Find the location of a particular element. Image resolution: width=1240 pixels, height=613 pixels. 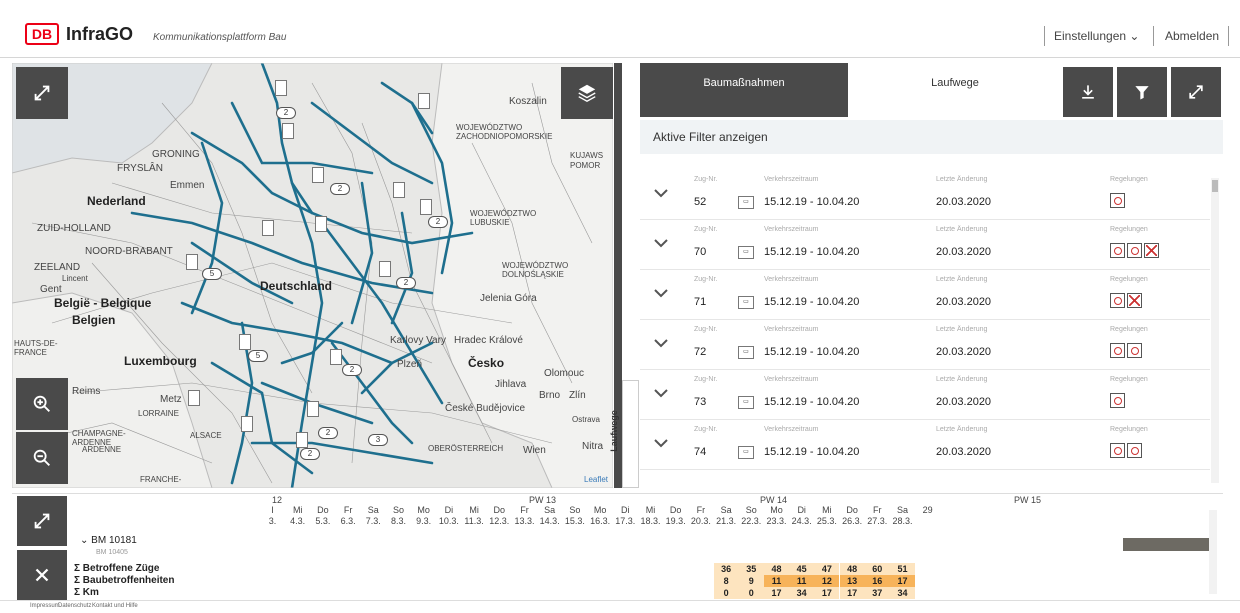

impressum-link: Impressum is located at coordinates (45, 606).